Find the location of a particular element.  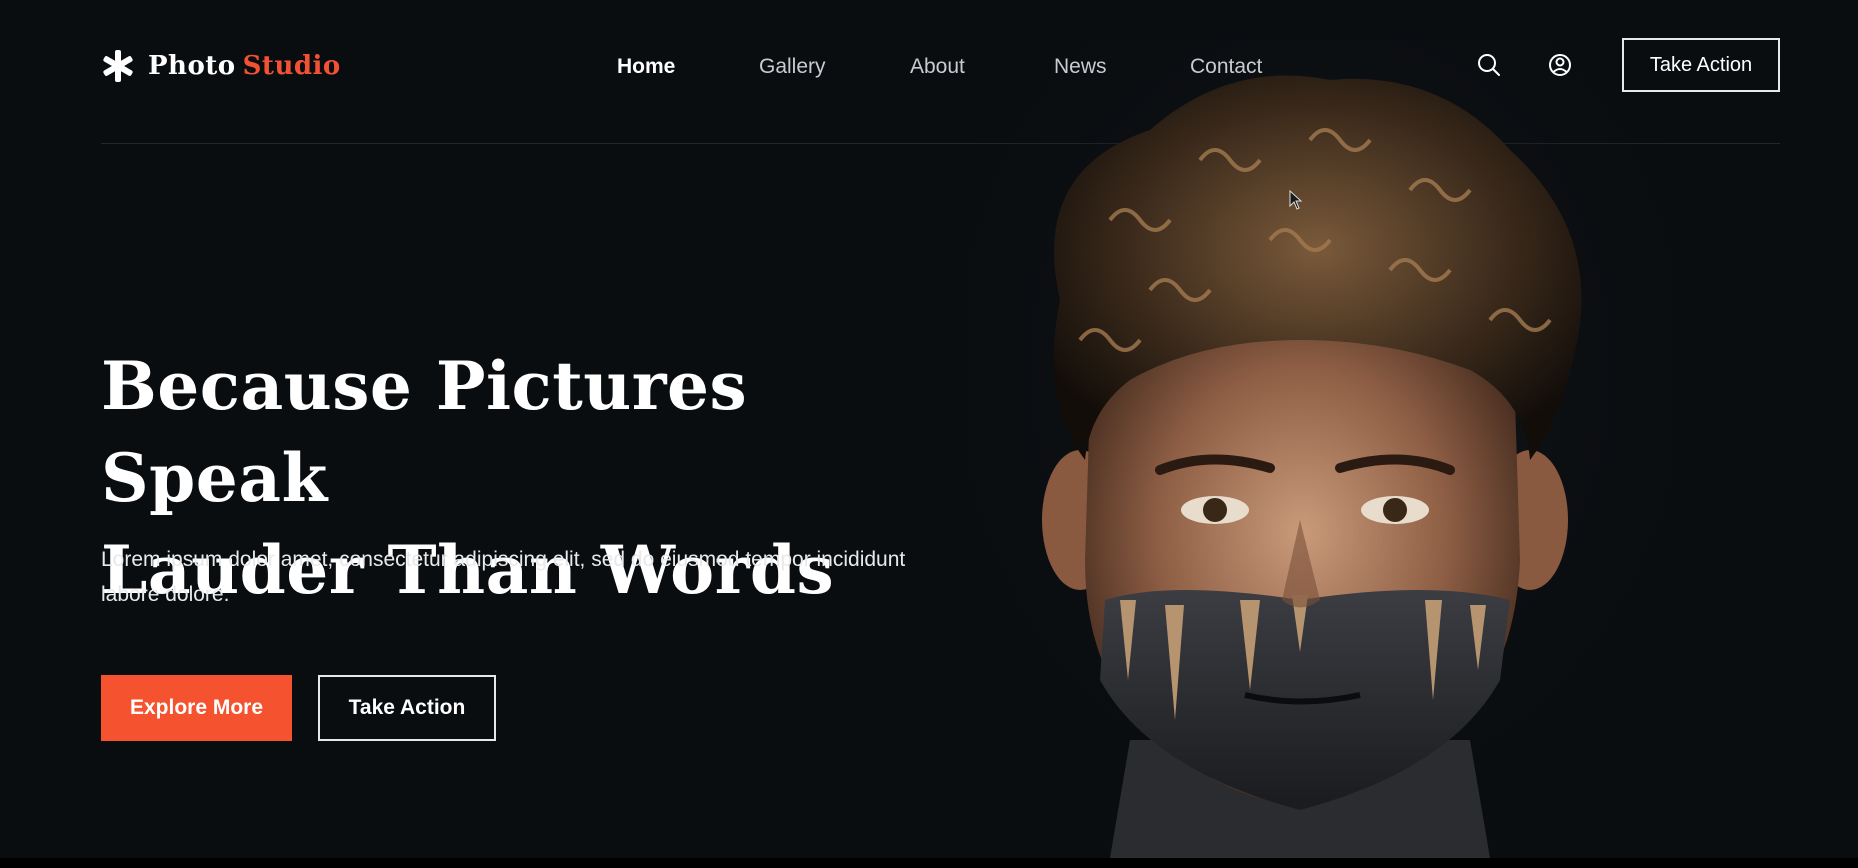

hero-take-action-button: Take Action is located at coordinates (407, 708).